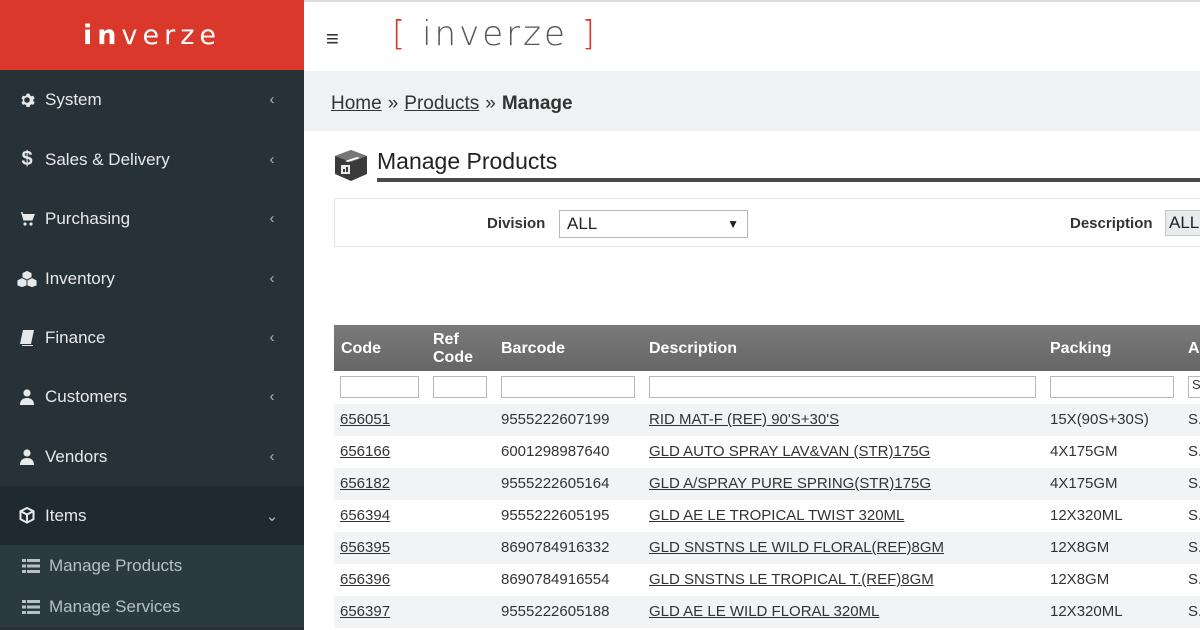 The height and width of the screenshot is (630, 1200). I want to click on cell-code: 656182, so click(365, 483).